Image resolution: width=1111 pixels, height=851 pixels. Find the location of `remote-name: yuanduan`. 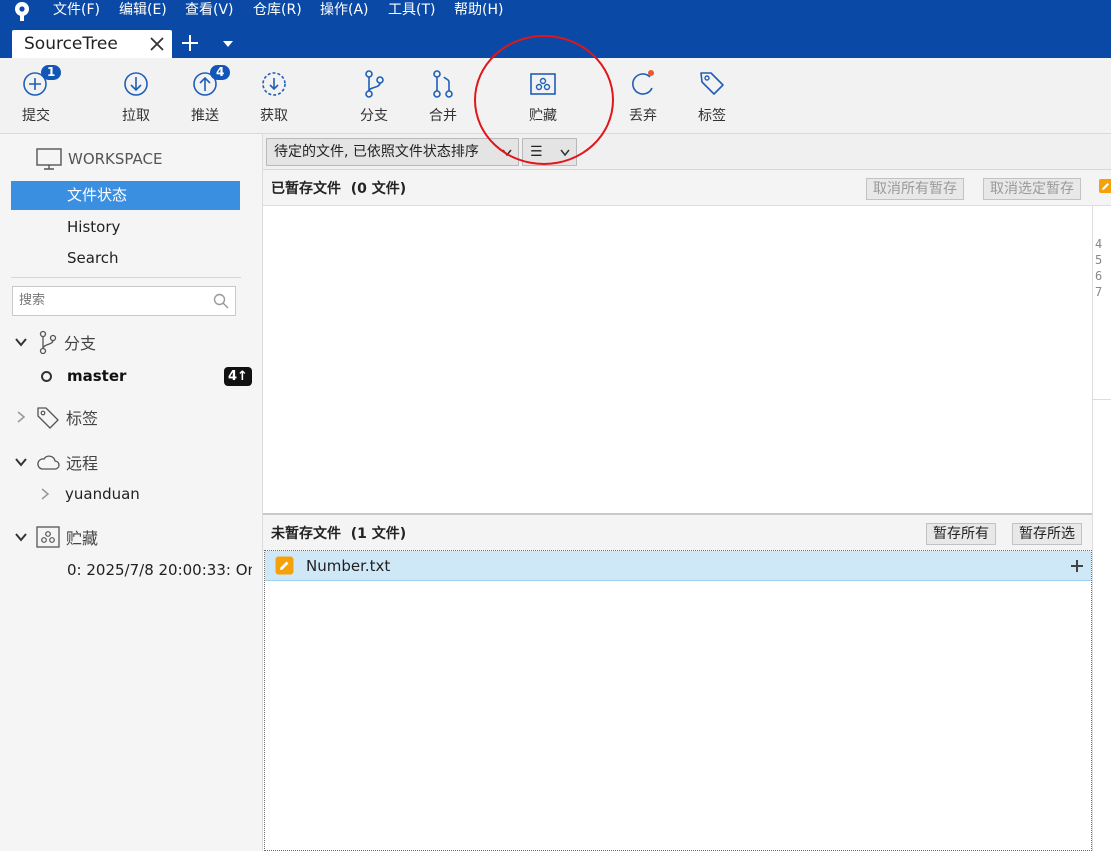

remote-name: yuanduan is located at coordinates (102, 494).